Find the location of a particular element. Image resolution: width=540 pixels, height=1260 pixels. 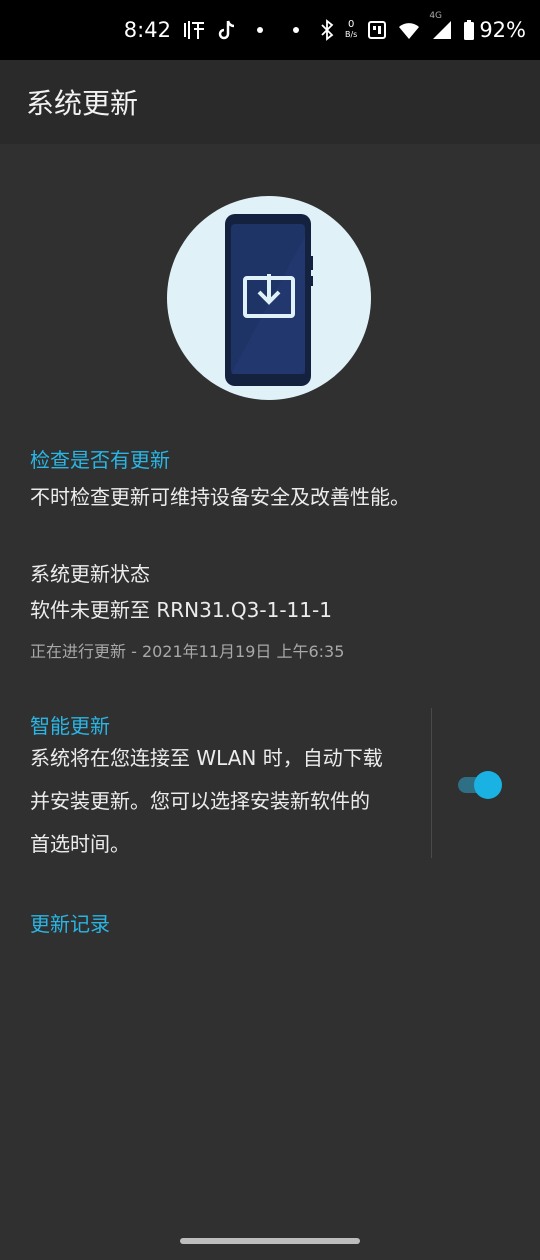

listen-icon is located at coordinates (195, 30).